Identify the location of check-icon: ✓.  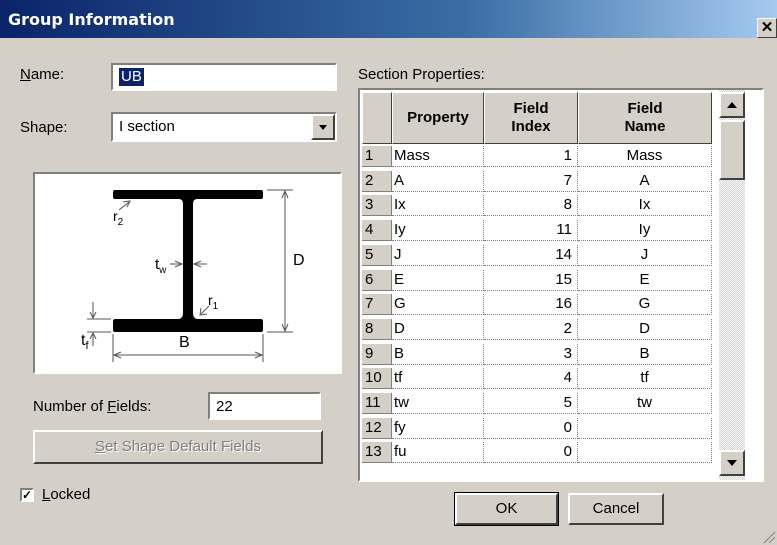
(27, 495).